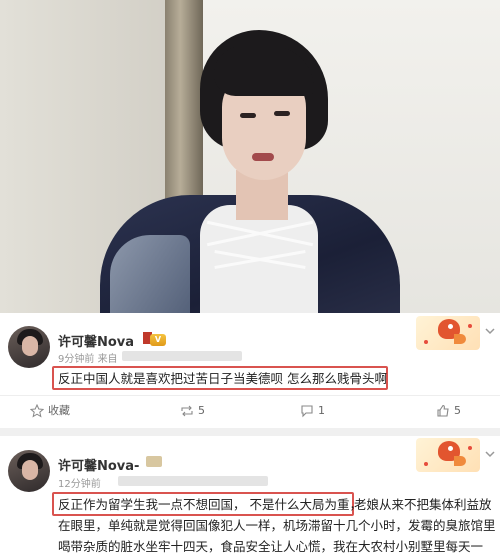 This screenshot has width=500, height=555. Describe the element at coordinates (150, 274) in the screenshot. I see `photo-jacket-highlight` at that location.